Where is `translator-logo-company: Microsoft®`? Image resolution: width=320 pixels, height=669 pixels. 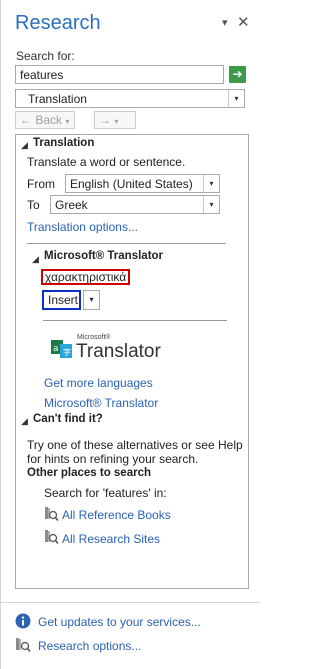 translator-logo-company: Microsoft® is located at coordinates (94, 337).